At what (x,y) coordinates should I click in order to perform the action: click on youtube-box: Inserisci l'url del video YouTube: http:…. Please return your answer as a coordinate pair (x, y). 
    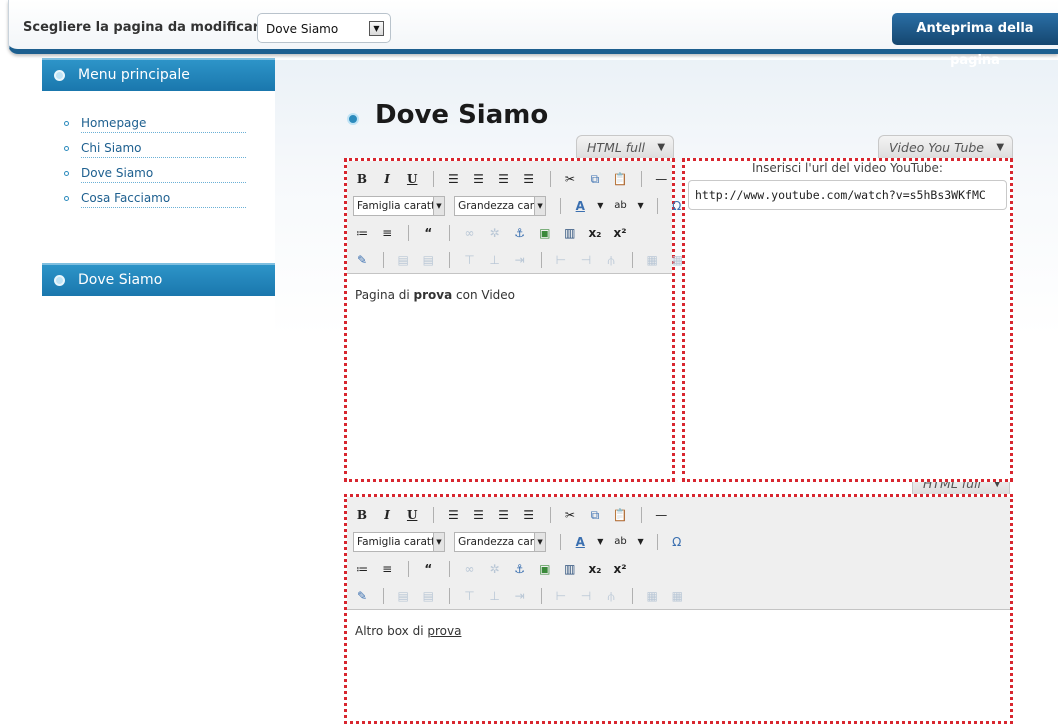
    Looking at the image, I should click on (847, 320).